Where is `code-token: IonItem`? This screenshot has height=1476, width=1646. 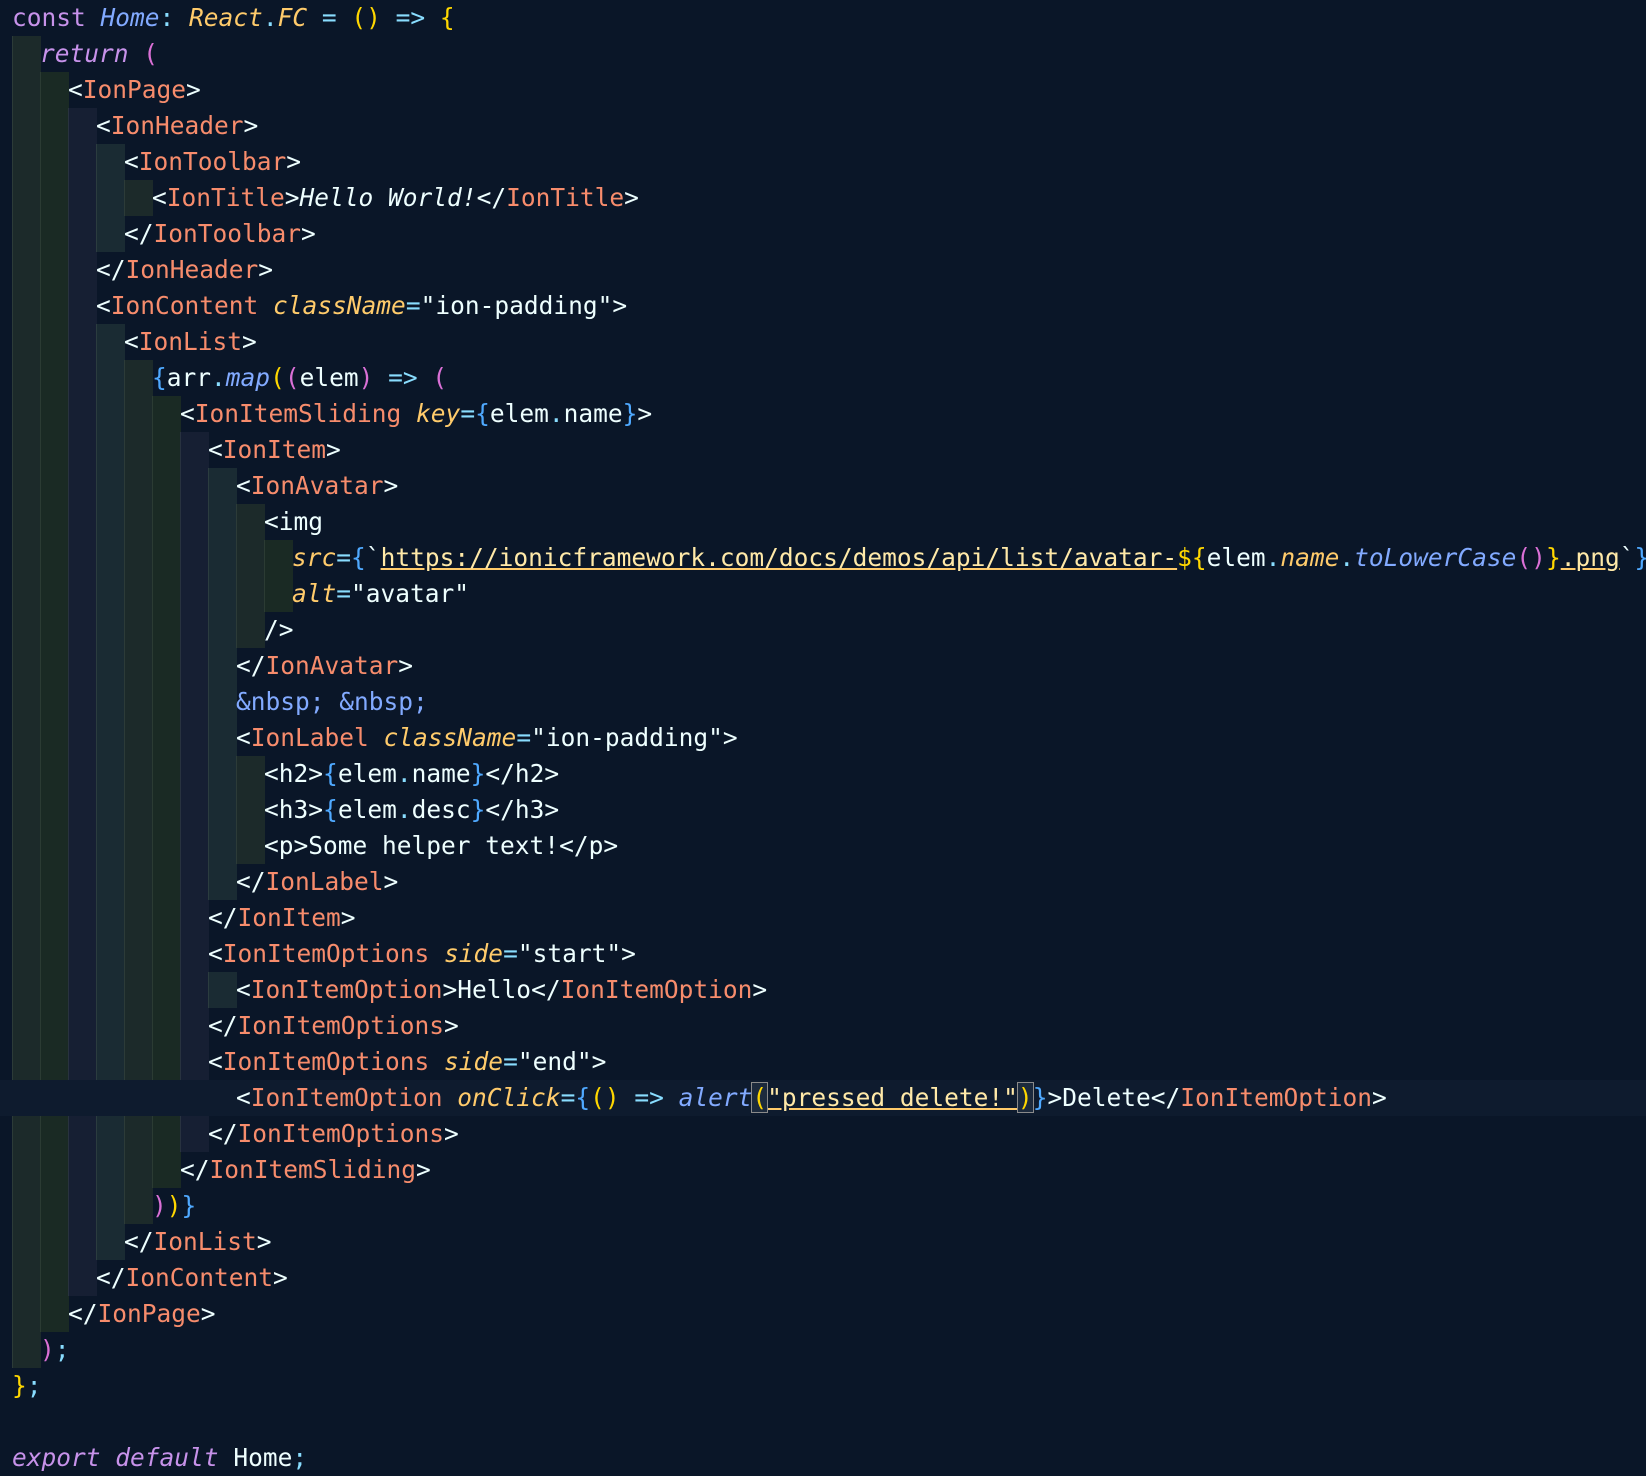
code-token: IonItem is located at coordinates (274, 449).